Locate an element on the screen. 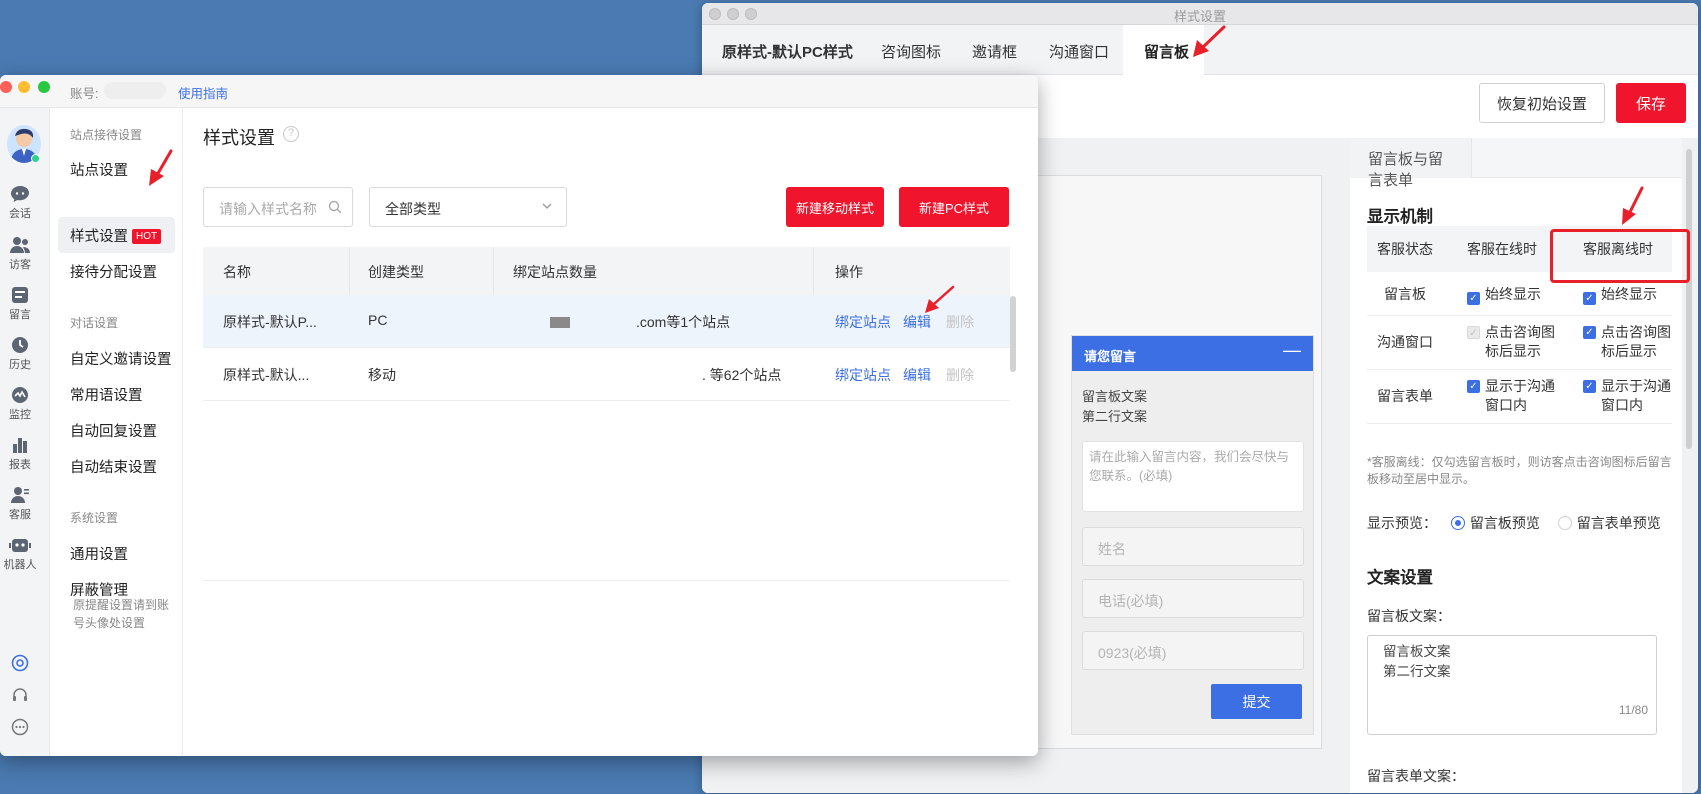 The image size is (1701, 794). preview-radio-group: 显示预览： 留言板预览 留言表单预览 is located at coordinates (1514, 523).